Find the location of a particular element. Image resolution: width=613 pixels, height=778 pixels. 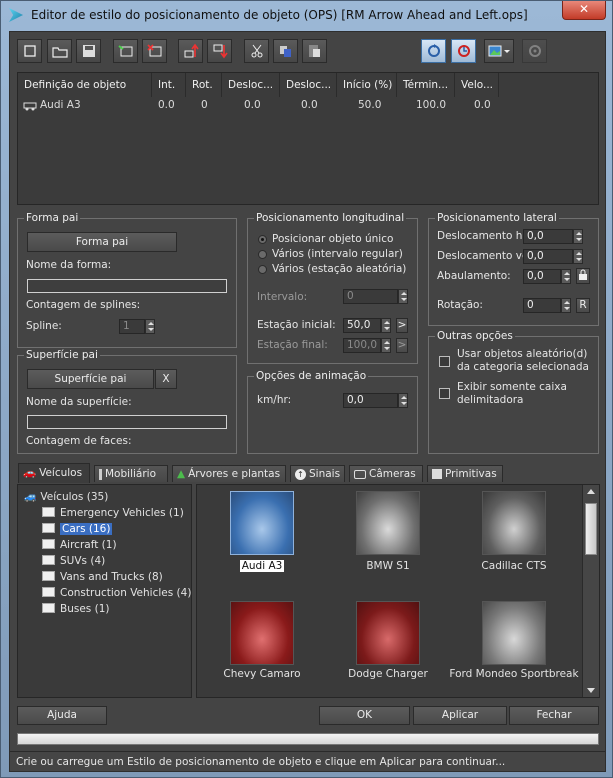

spline-spinner: 1 is located at coordinates (132, 326).